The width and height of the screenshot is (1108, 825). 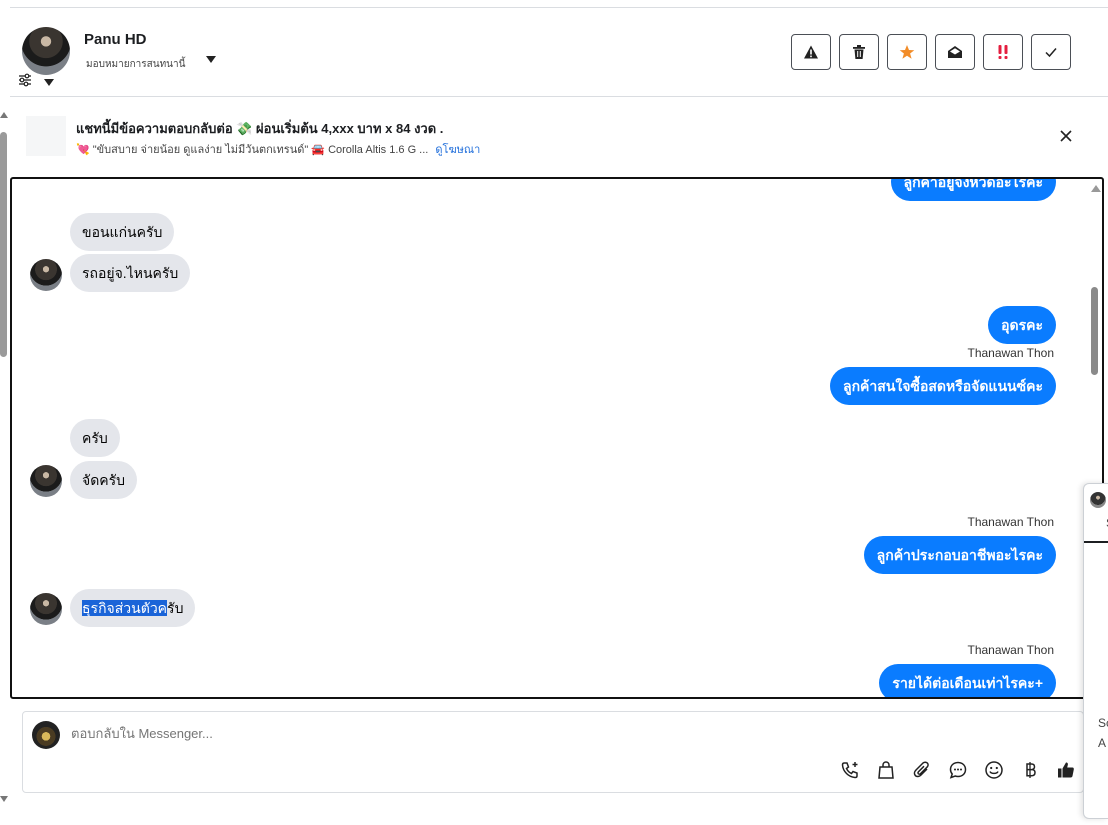 I want to click on sliders-icon, so click(x=25, y=80).